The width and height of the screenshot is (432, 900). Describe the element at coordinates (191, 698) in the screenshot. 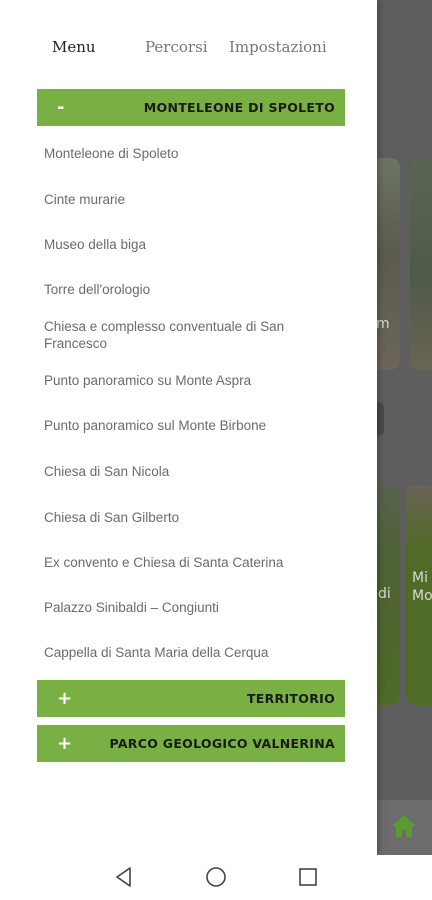

I see `section-header-territorio: + TERRITORIO` at that location.